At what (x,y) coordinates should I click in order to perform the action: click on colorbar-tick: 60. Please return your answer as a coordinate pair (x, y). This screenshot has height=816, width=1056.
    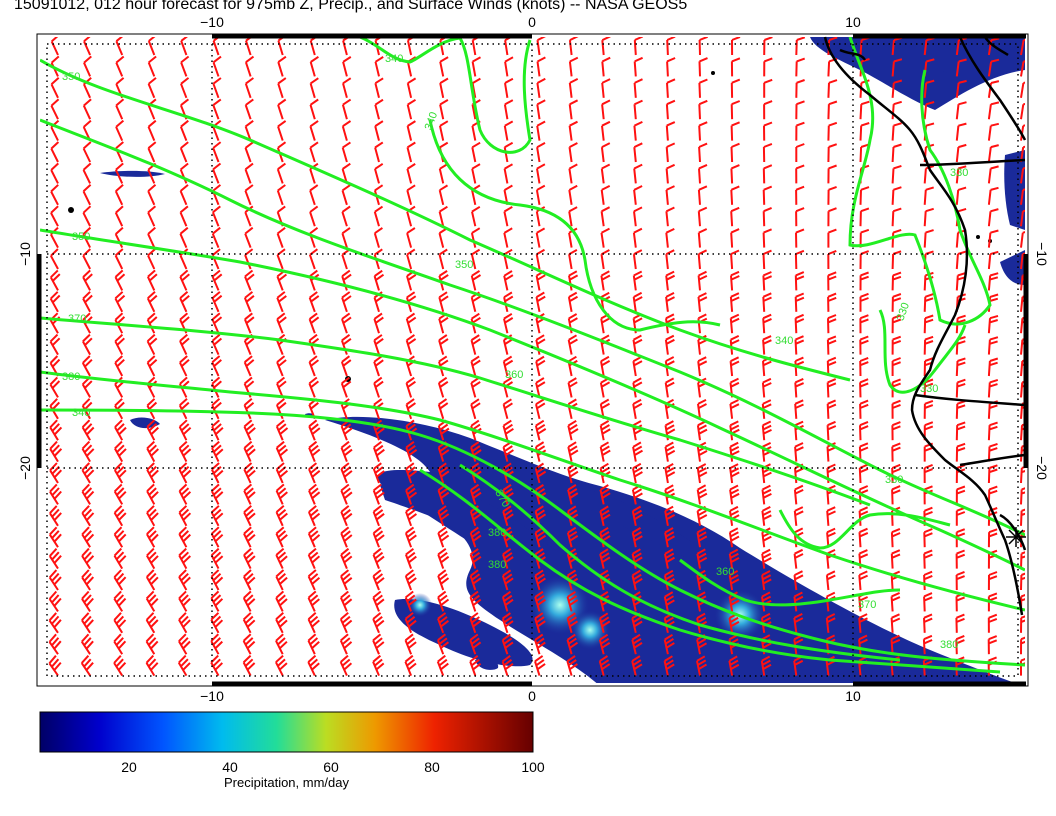
    Looking at the image, I should click on (331, 767).